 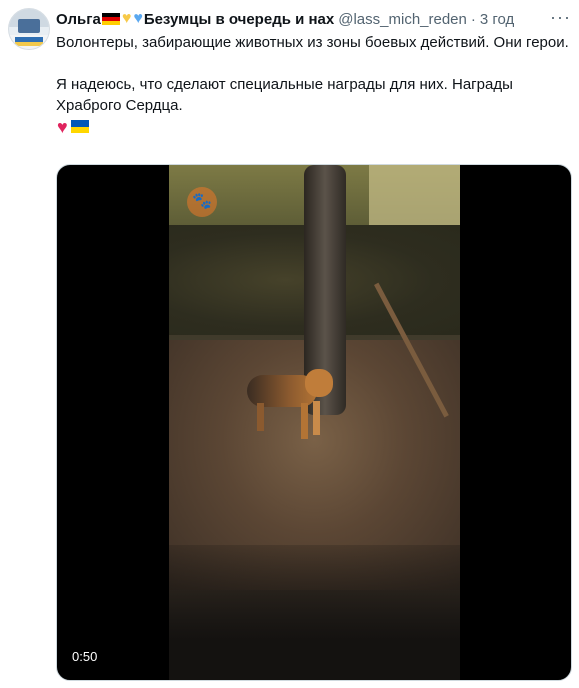 What do you see at coordinates (313, 126) in the screenshot?
I see `emoji-line: ♥` at bounding box center [313, 126].